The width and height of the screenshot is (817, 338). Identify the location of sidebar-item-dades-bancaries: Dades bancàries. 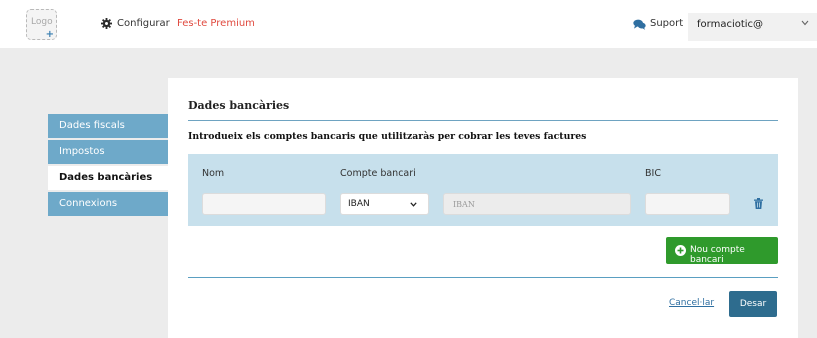
(108, 178).